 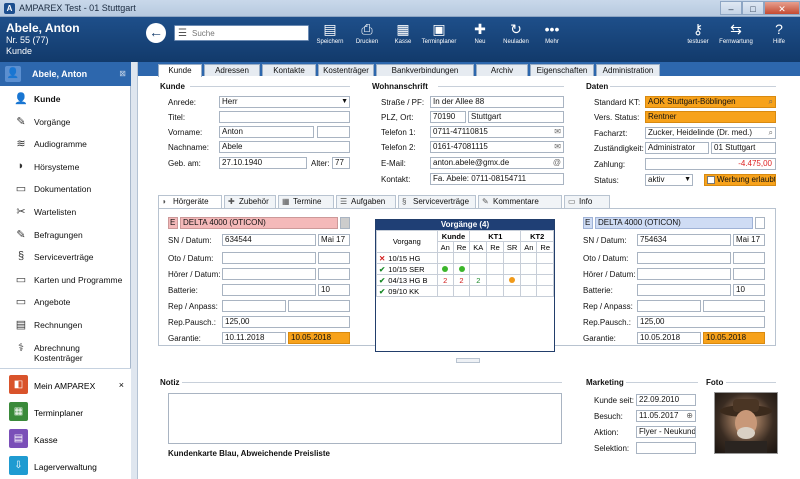 I want to click on table-row: ✔ 10/15 SER, so click(x=465, y=269).